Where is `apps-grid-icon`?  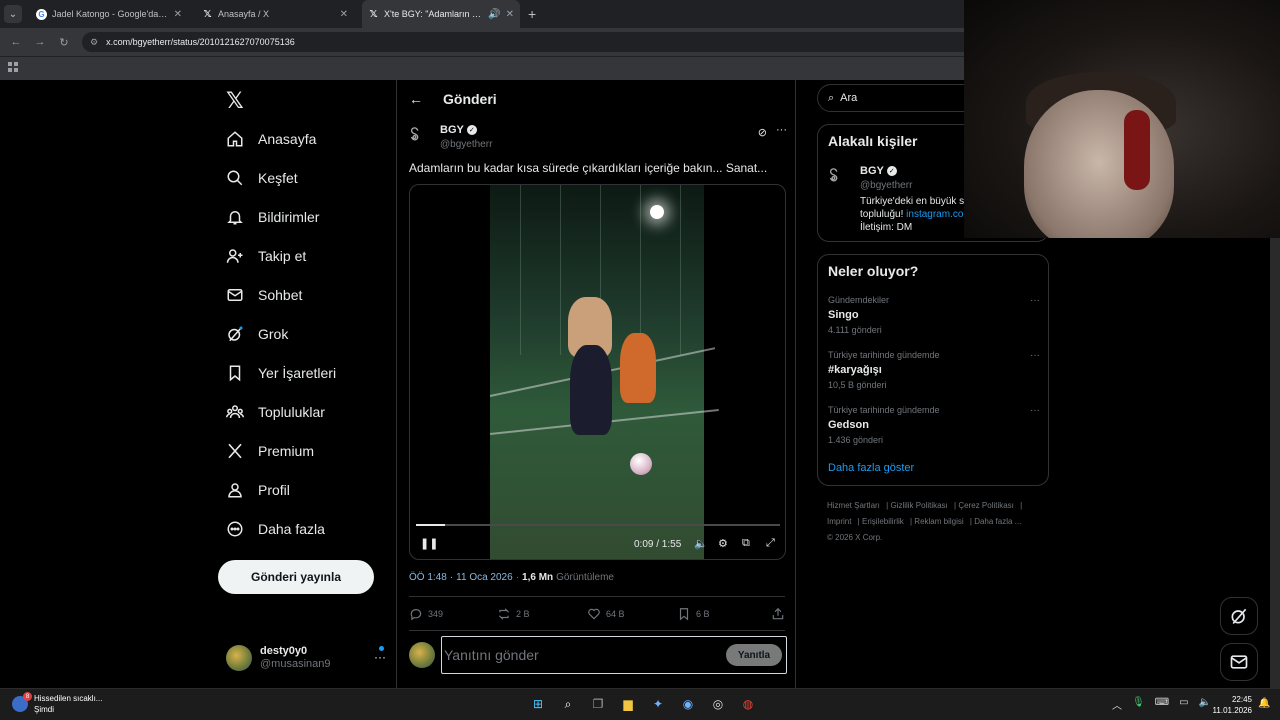 apps-grid-icon is located at coordinates (13, 67).